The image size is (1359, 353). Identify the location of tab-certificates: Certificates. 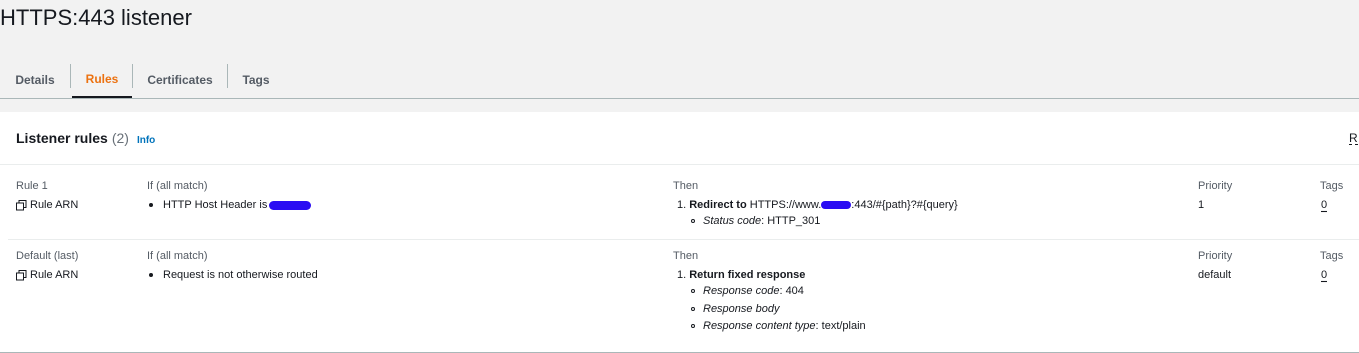
(180, 79).